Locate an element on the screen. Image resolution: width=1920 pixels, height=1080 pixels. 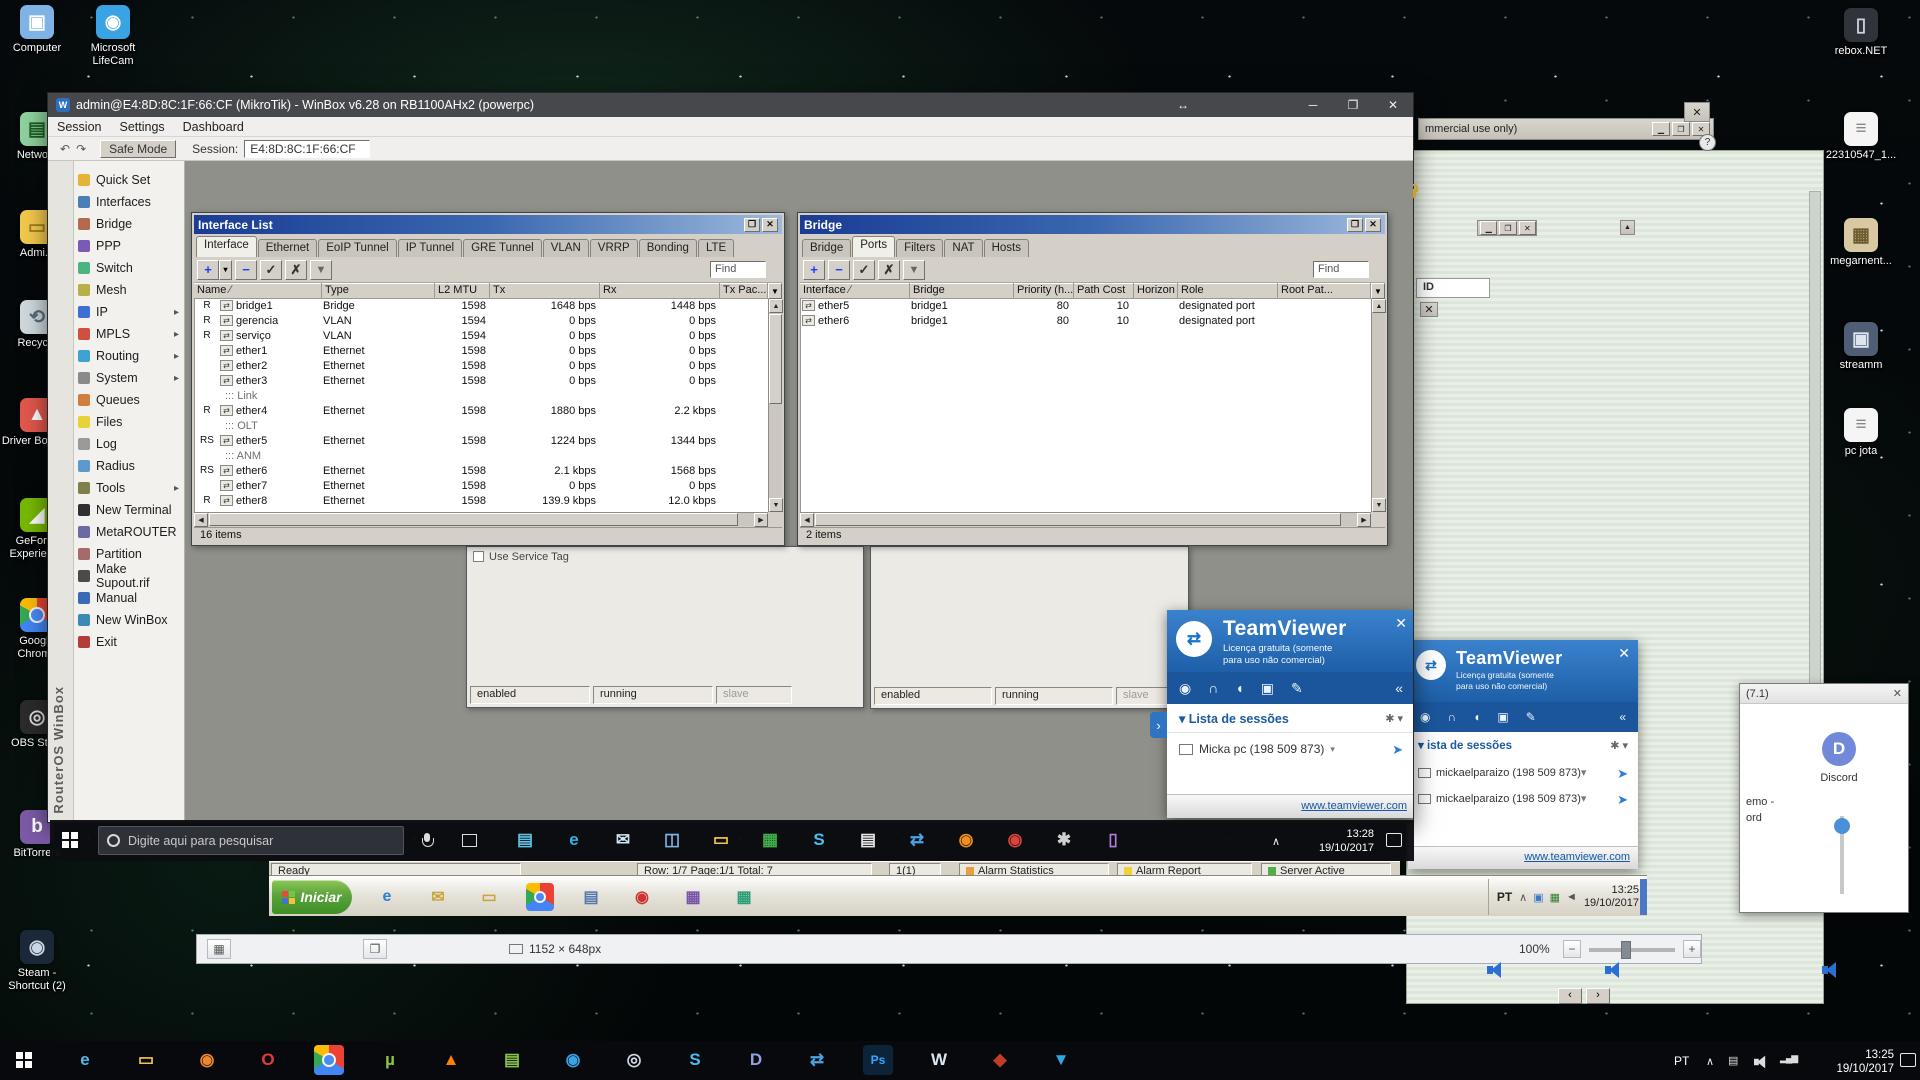
remote-clock: 13:28 19/10/2017 is located at coordinates (1343, 842).